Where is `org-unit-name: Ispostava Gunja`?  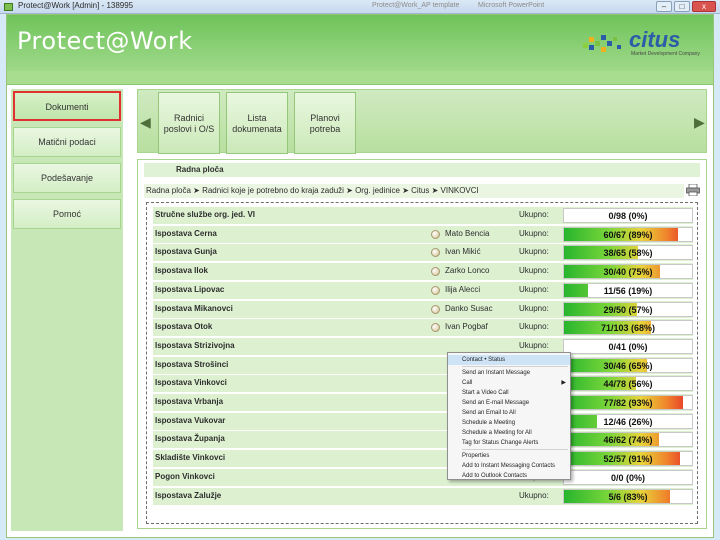
org-unit-name: Ispostava Gunja is located at coordinates (186, 251).